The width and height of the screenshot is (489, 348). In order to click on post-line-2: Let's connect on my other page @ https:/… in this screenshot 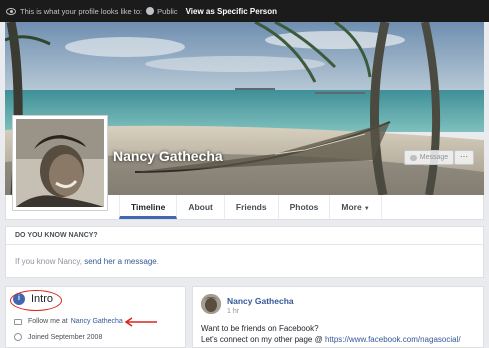, I will do `click(331, 339)`.